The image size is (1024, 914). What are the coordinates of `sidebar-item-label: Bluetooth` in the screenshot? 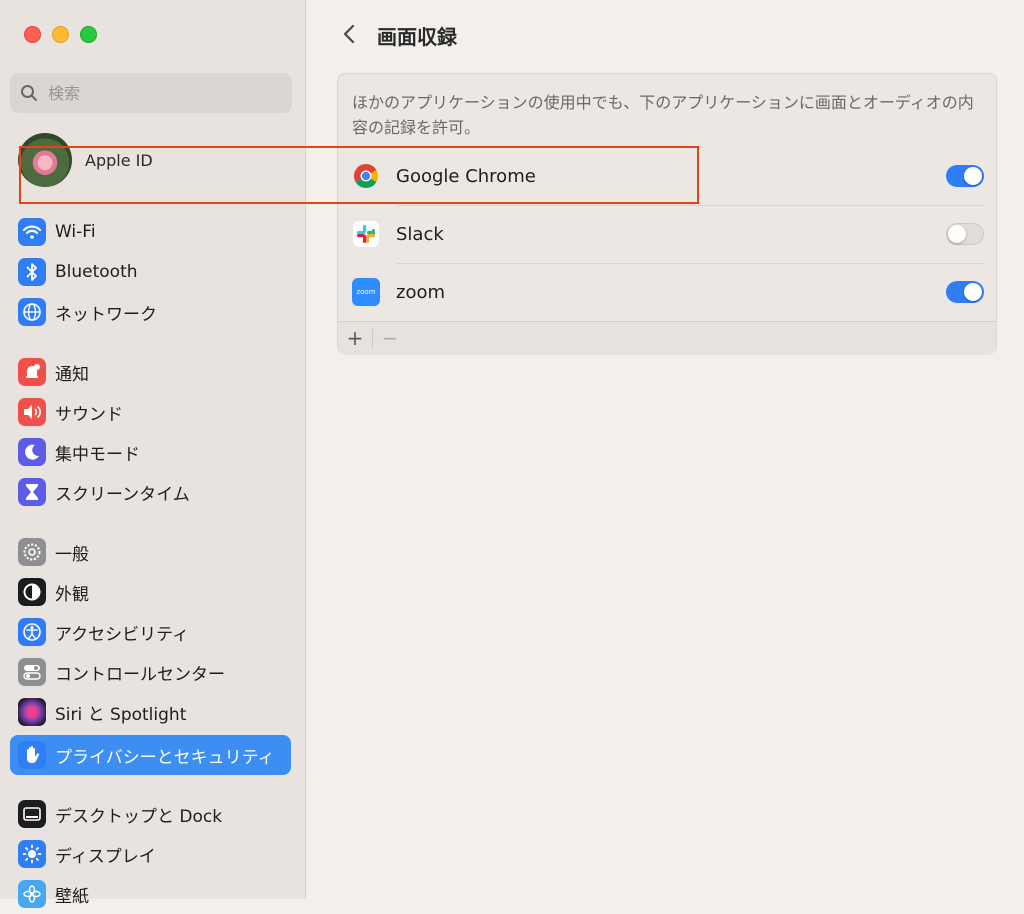 It's located at (96, 272).